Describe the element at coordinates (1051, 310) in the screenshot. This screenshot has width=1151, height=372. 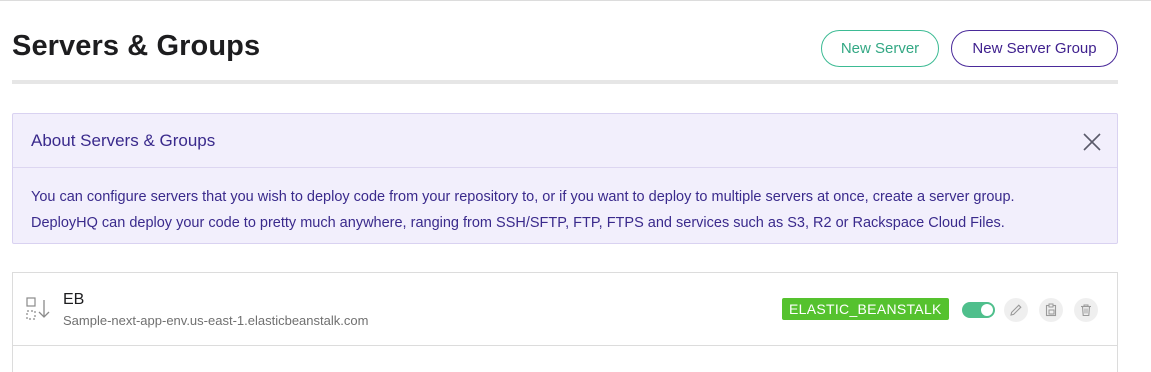
I see `clipboard-icon` at that location.